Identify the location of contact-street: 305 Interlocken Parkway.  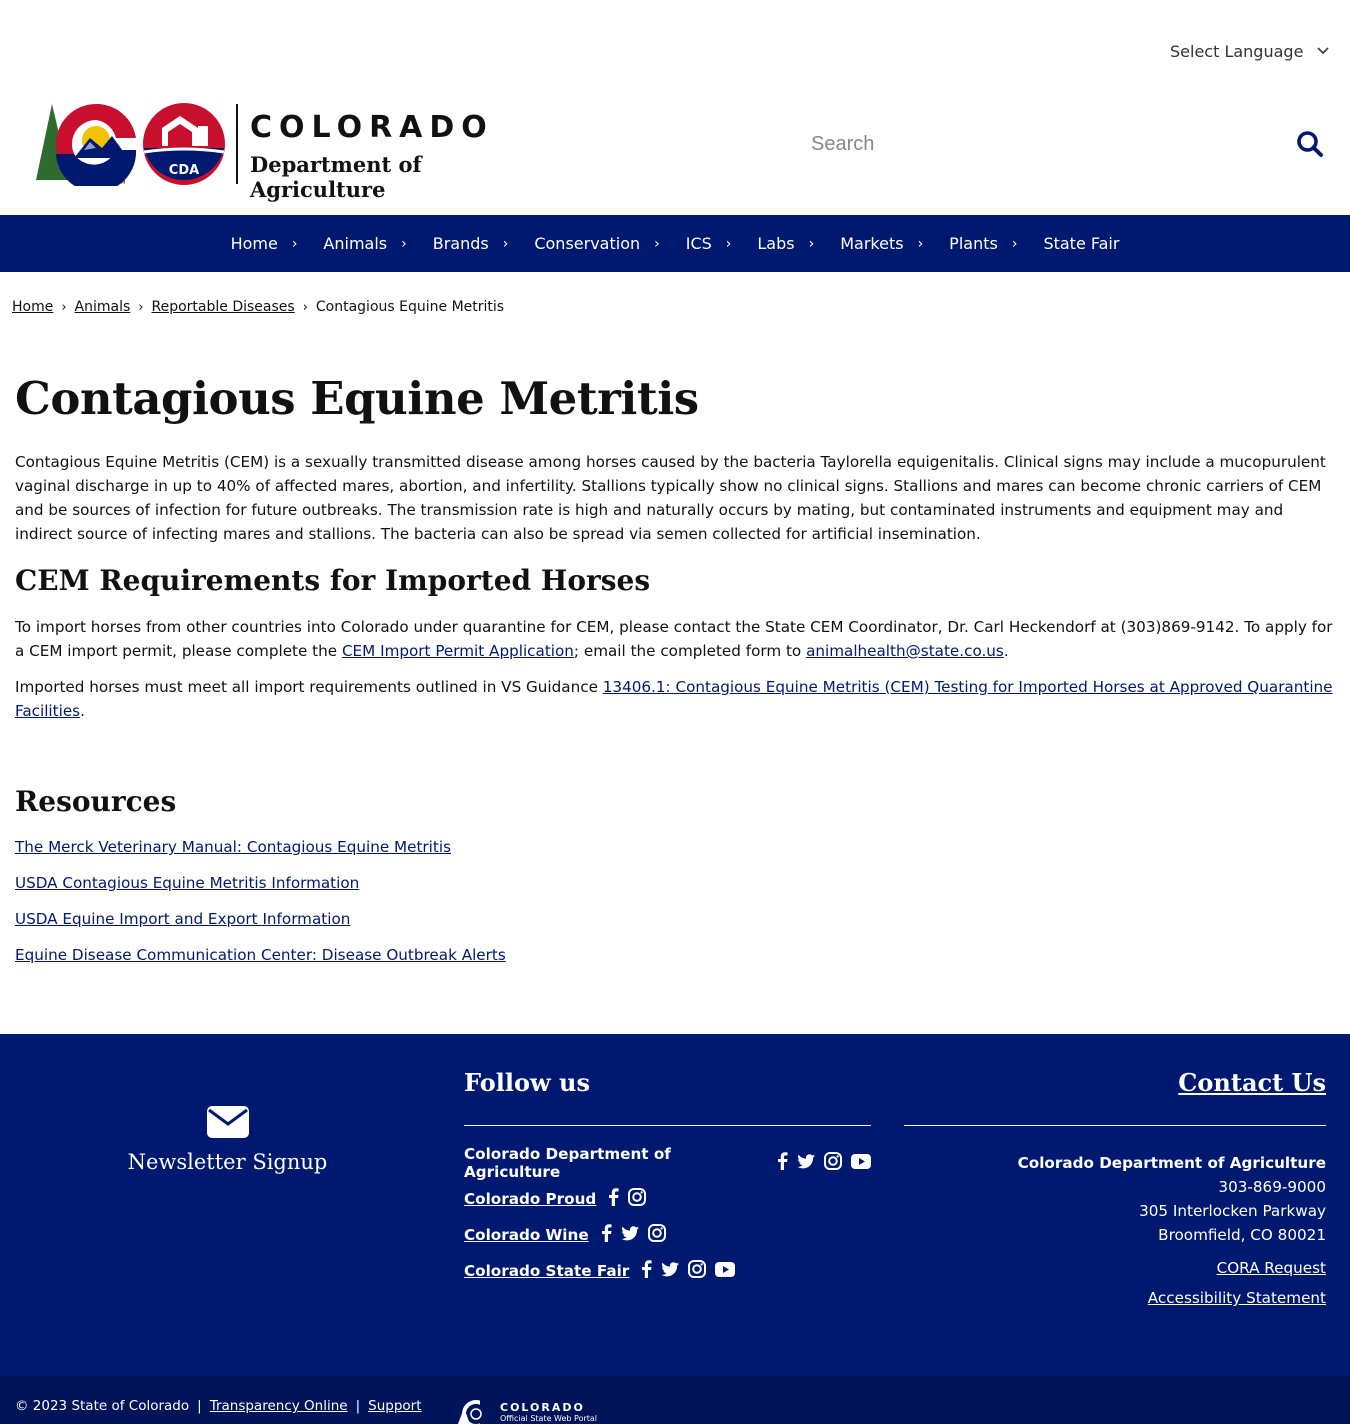
(1232, 1211).